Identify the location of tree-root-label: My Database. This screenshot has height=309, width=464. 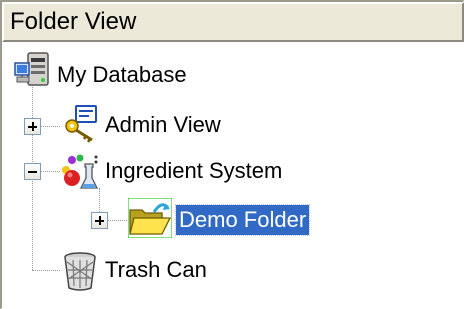
(122, 75).